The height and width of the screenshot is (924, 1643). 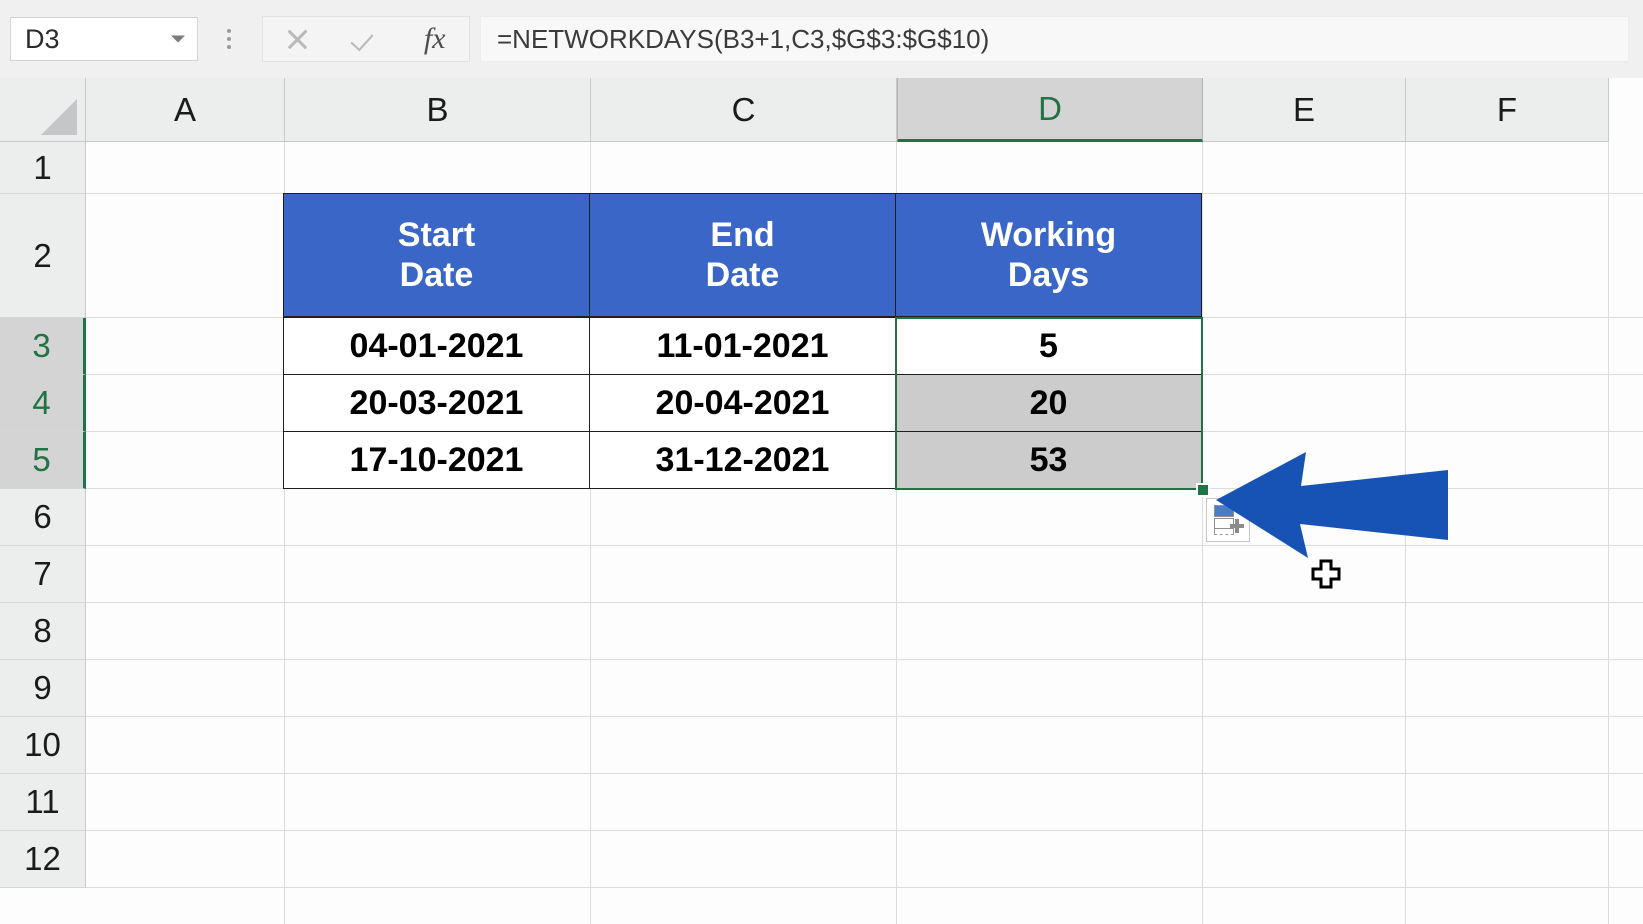 What do you see at coordinates (436, 403) in the screenshot?
I see `cell-b4: 20-03-2021` at bounding box center [436, 403].